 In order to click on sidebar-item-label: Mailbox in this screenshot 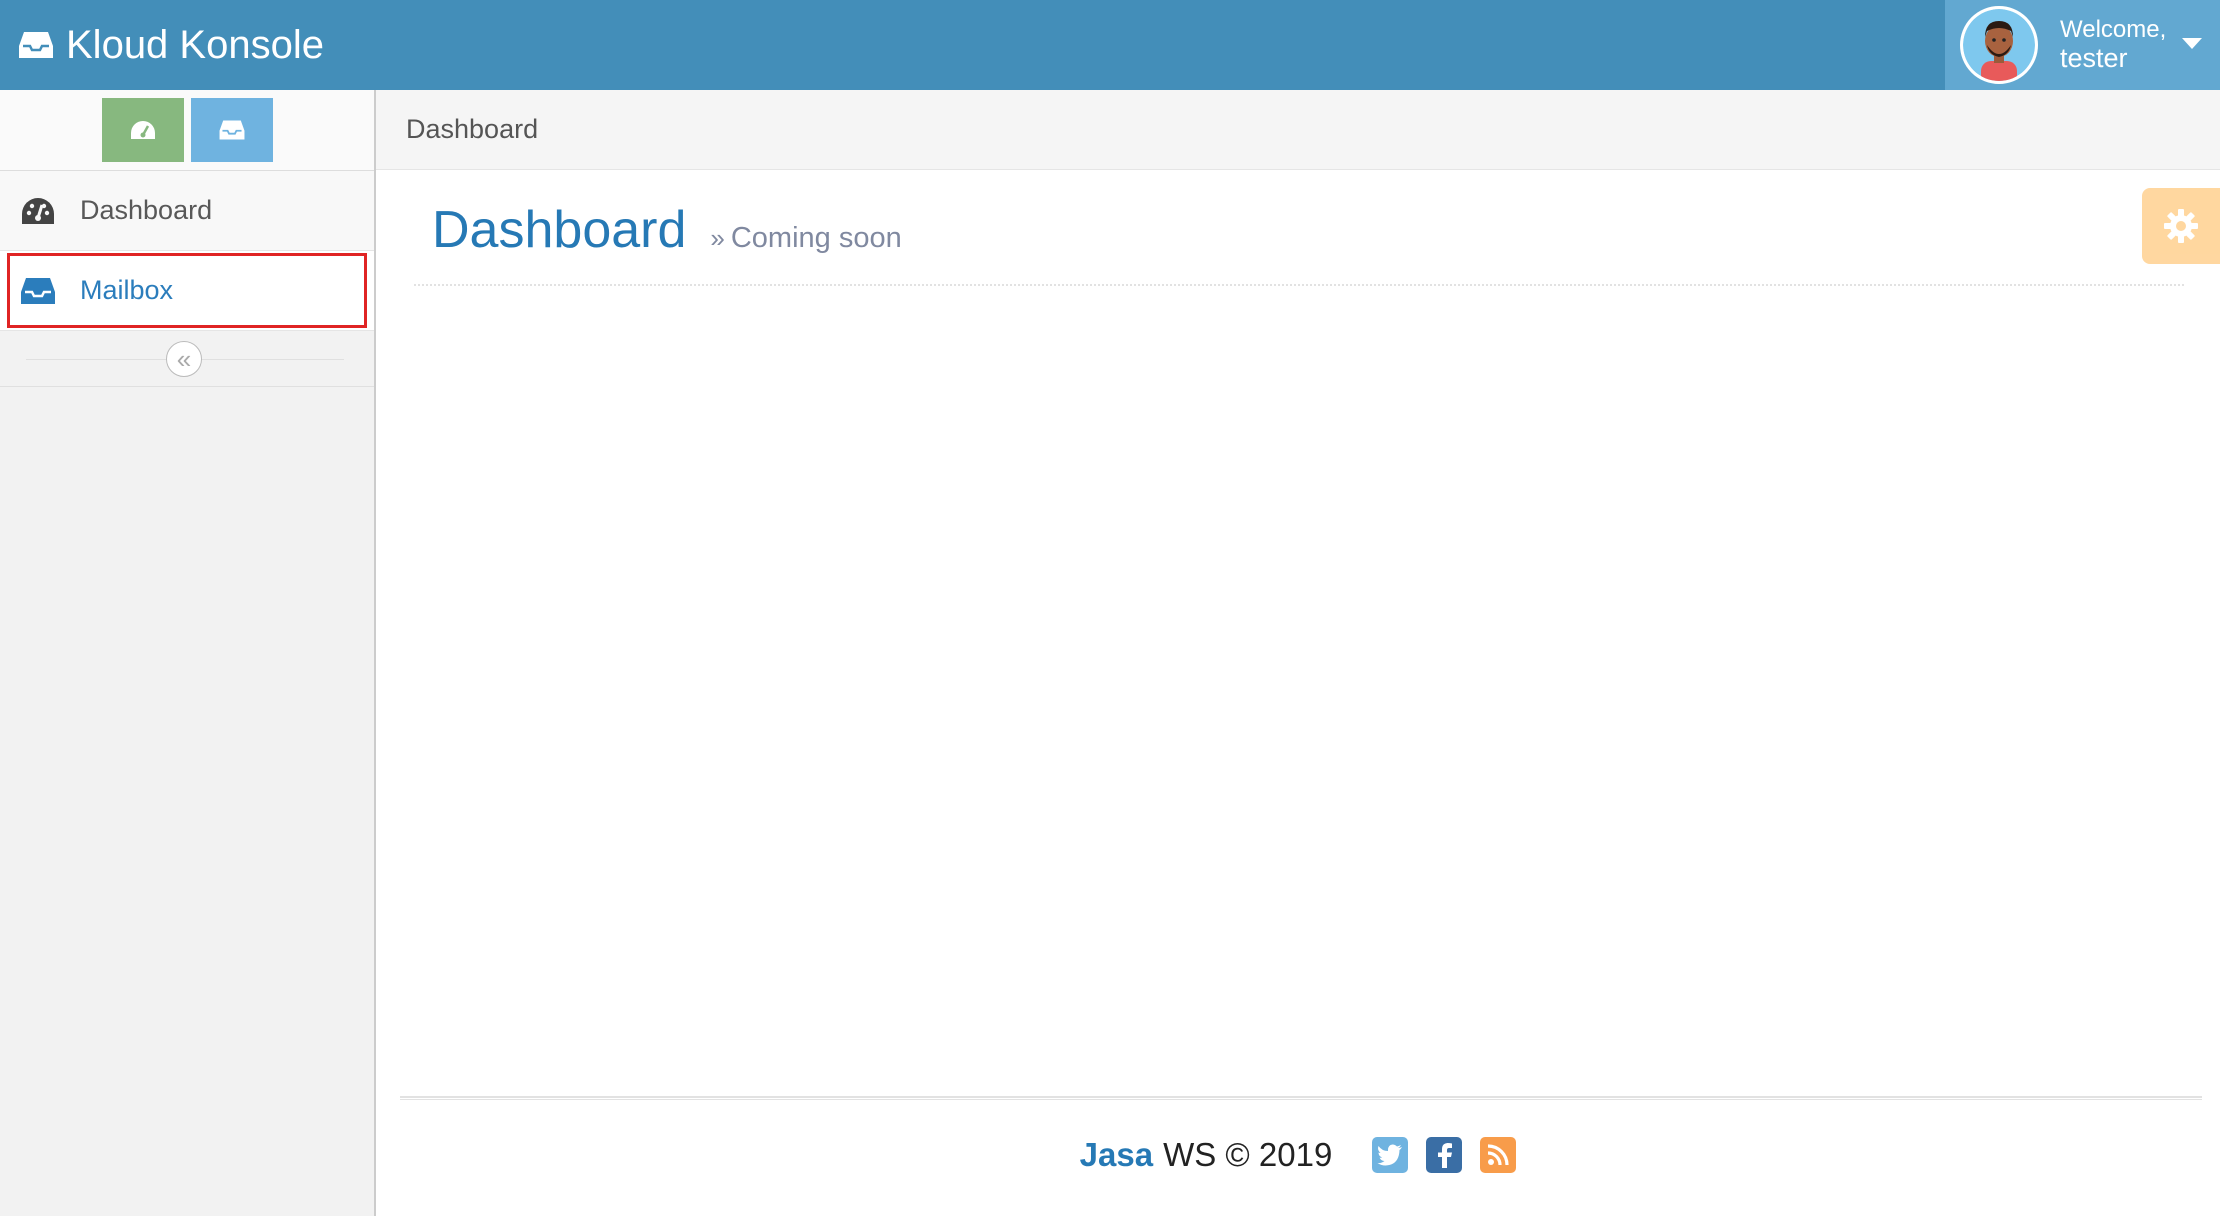, I will do `click(127, 290)`.